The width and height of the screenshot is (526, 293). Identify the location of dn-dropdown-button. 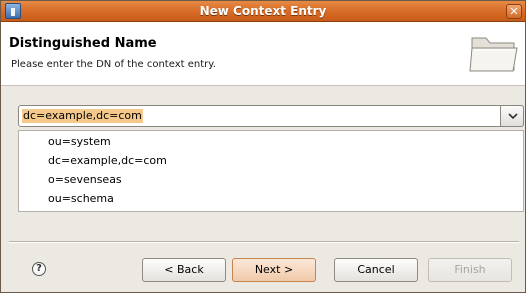
(512, 116).